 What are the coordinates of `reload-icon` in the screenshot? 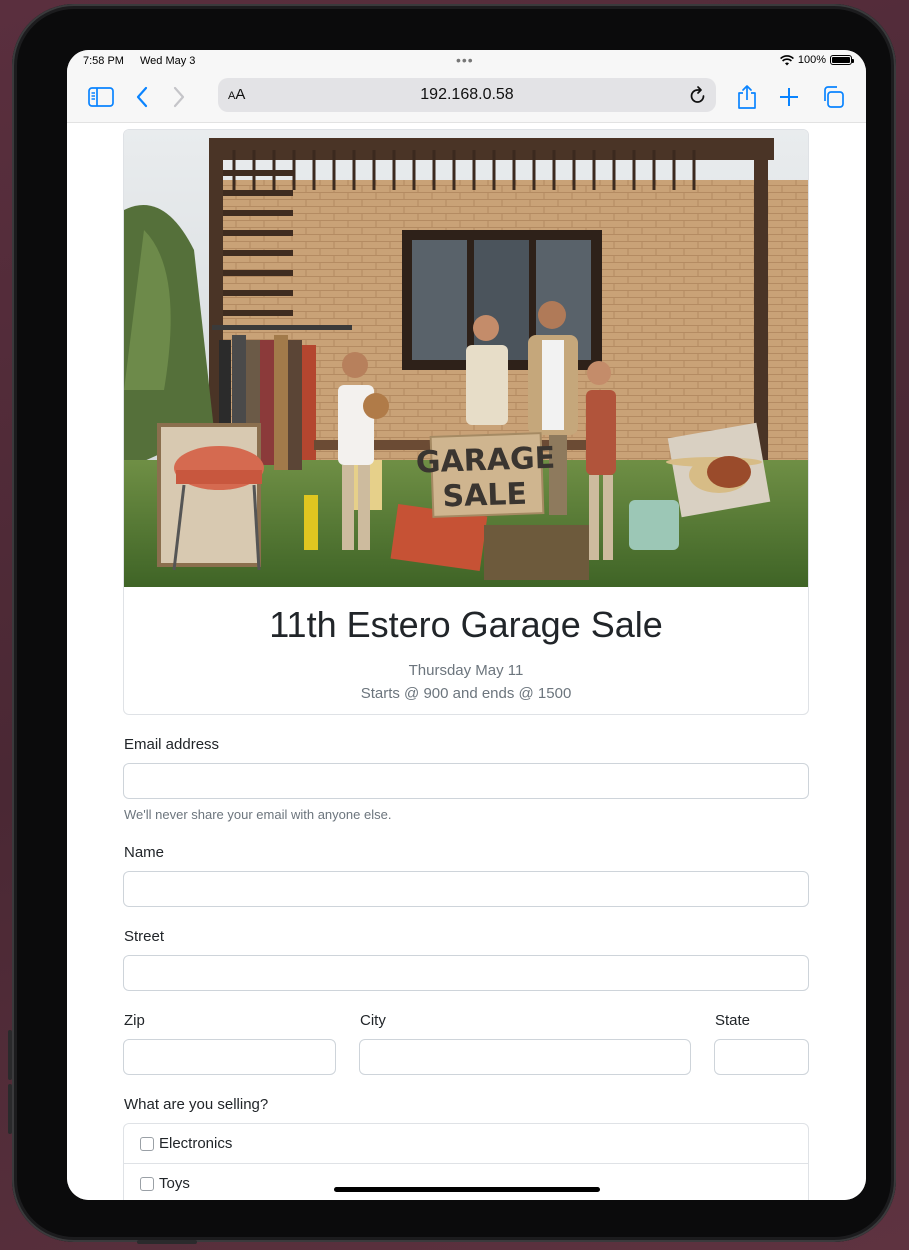 It's located at (698, 95).